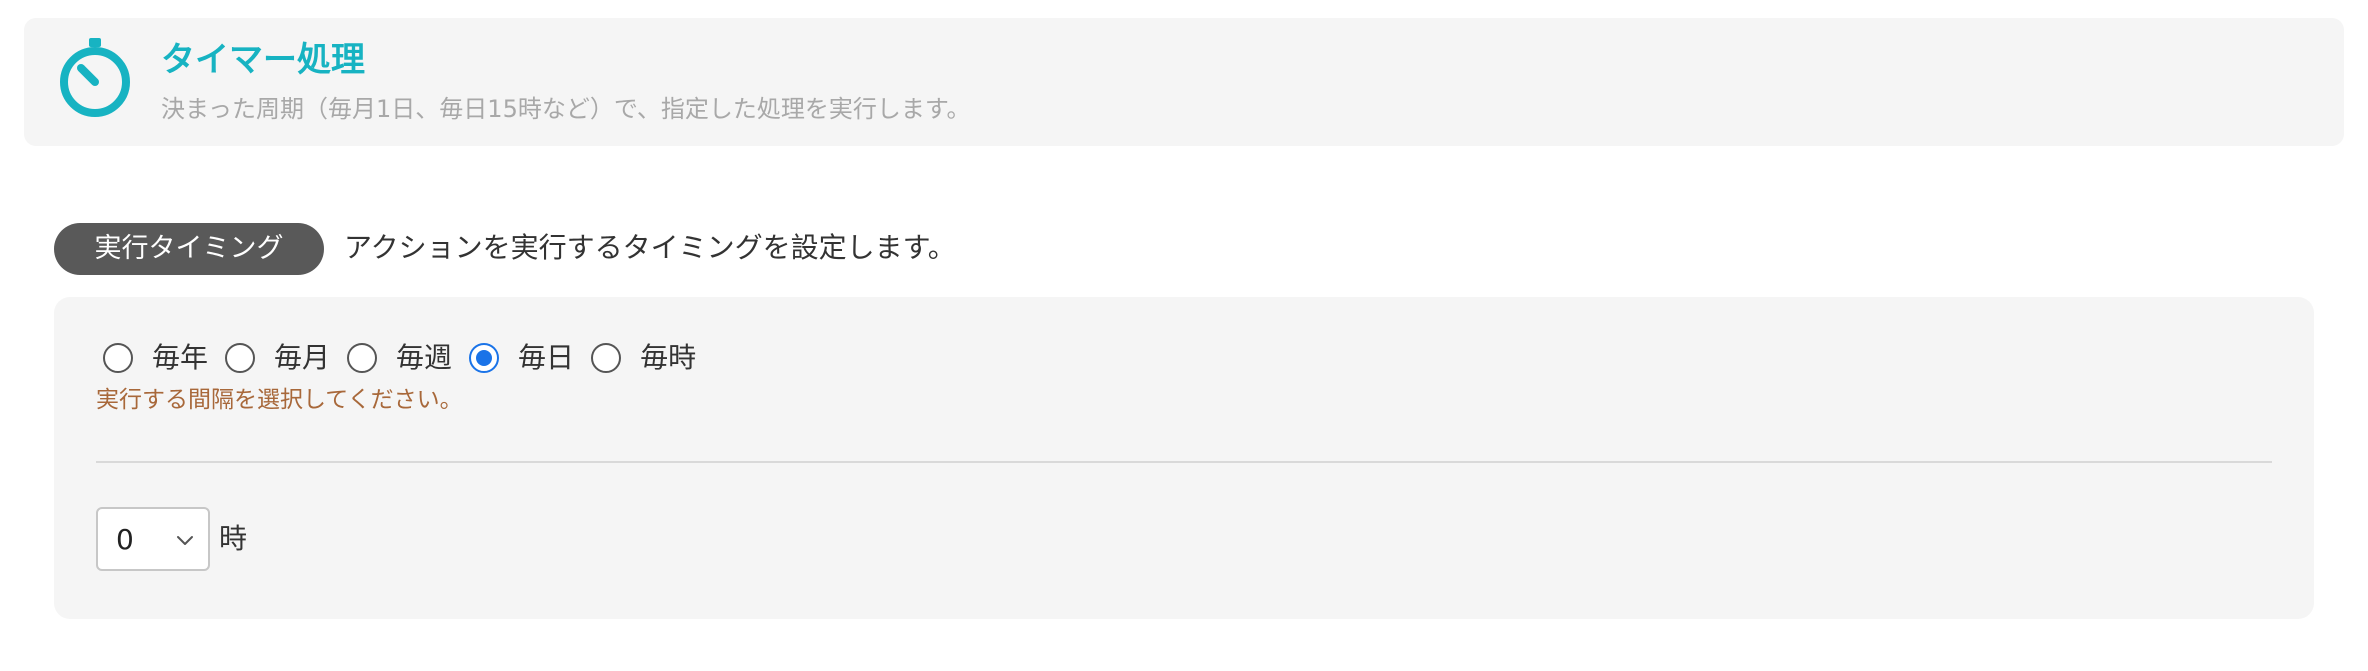 The width and height of the screenshot is (2368, 671). What do you see at coordinates (546, 357) in the screenshot?
I see `interval-option-label: 毎日` at bounding box center [546, 357].